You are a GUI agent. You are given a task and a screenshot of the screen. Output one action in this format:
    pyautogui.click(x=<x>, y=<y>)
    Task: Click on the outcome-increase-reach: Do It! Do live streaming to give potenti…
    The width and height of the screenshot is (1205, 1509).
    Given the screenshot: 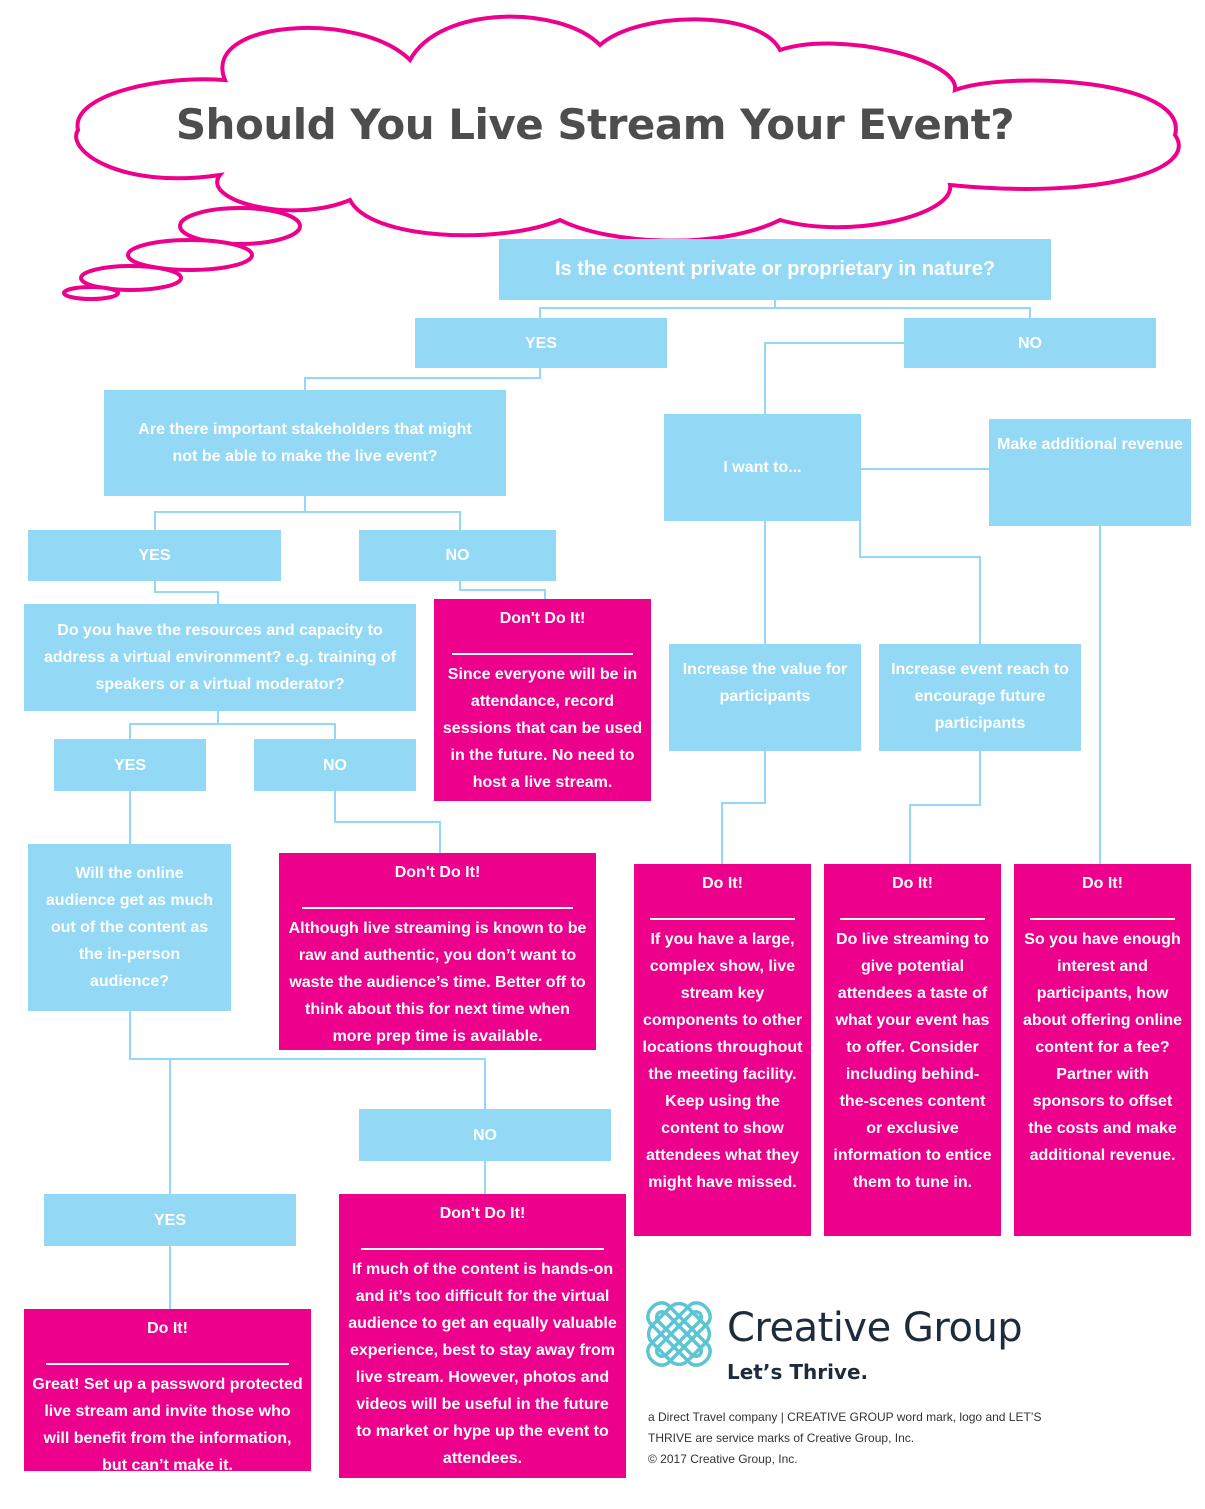 What is the action you would take?
    pyautogui.click(x=912, y=1050)
    